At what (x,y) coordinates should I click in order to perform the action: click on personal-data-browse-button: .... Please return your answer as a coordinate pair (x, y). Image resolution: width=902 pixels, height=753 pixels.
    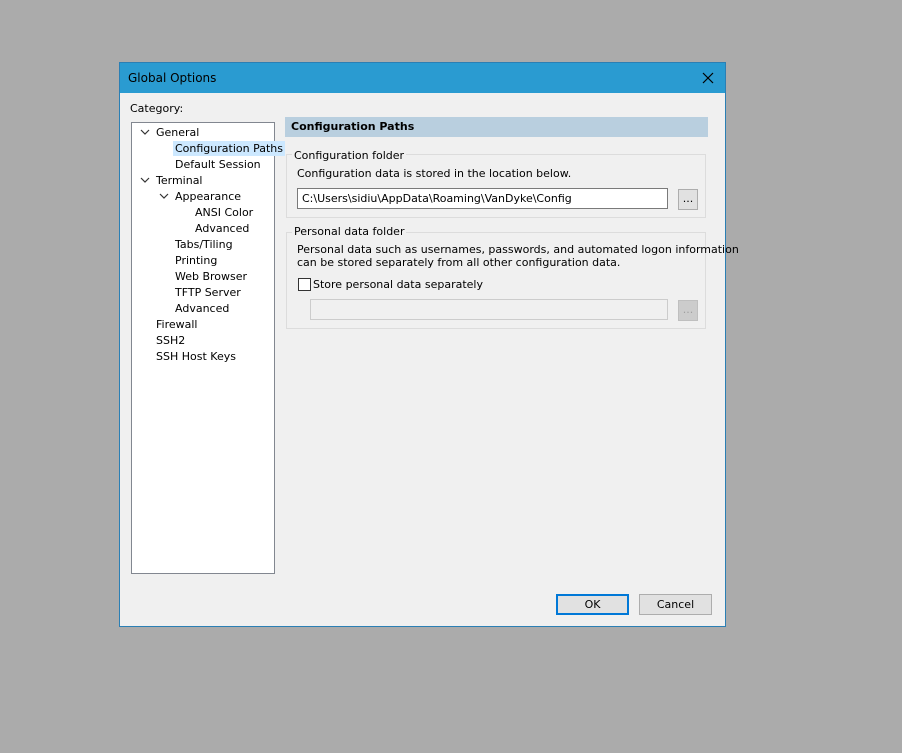
    Looking at the image, I should click on (688, 310).